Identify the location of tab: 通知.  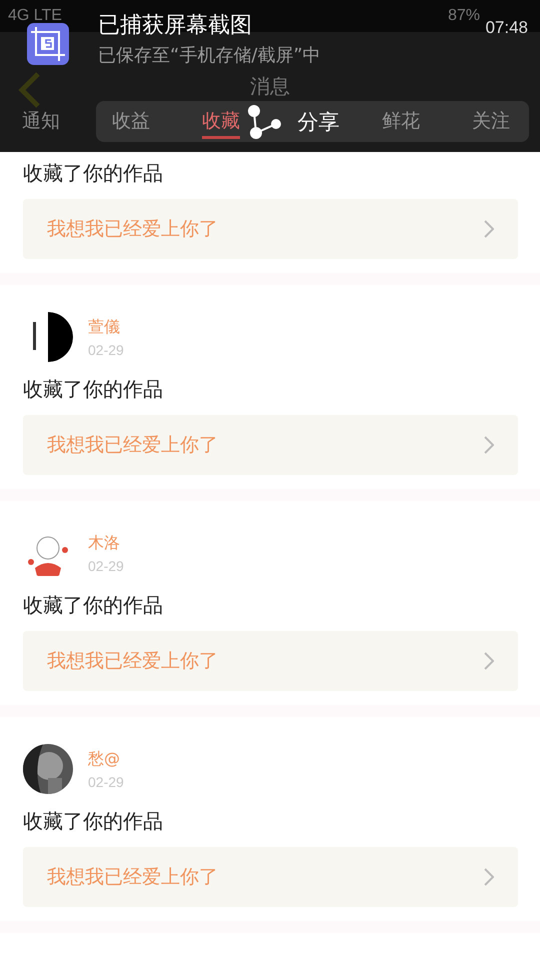
(41, 122).